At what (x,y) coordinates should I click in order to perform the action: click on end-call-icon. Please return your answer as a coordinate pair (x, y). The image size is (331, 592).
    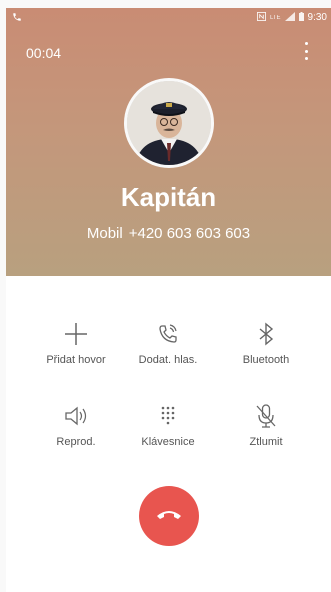
    Looking at the image, I should click on (169, 516).